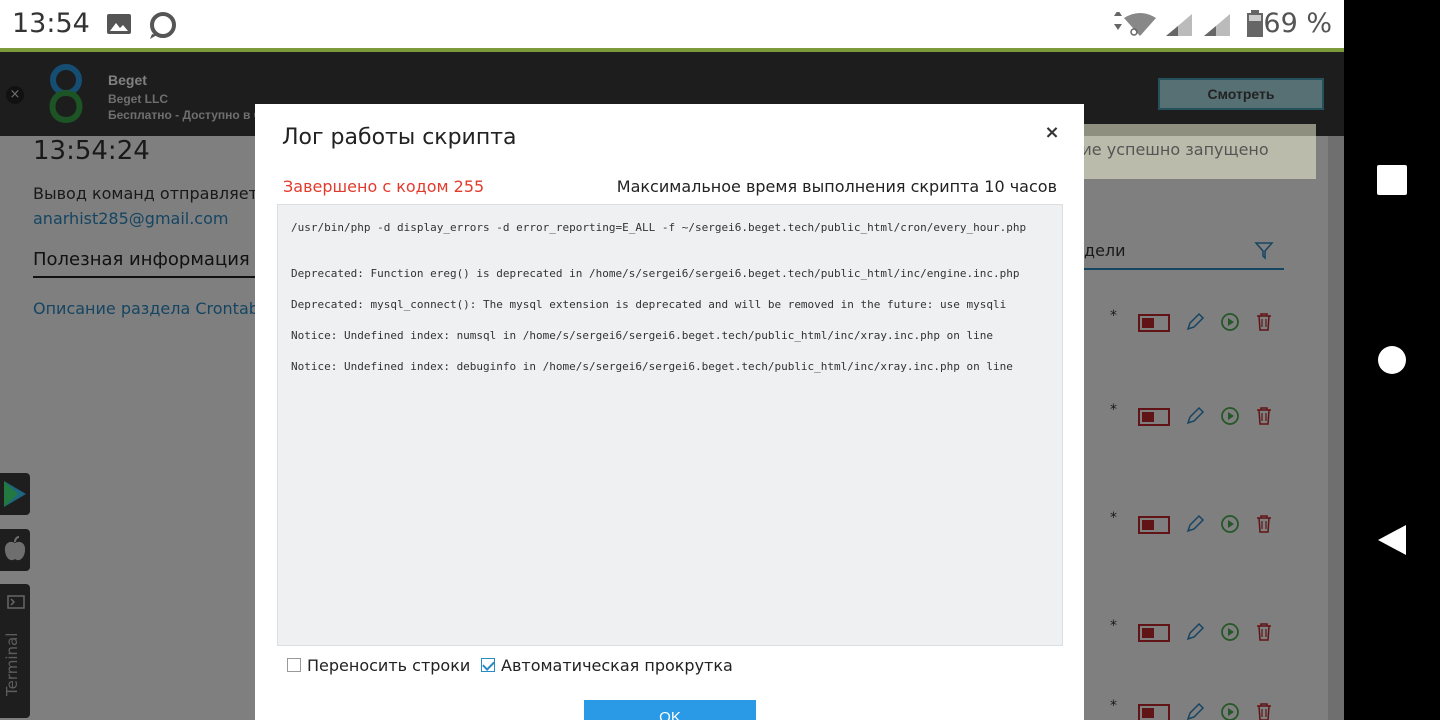  I want to click on gallery-icon, so click(119, 26).